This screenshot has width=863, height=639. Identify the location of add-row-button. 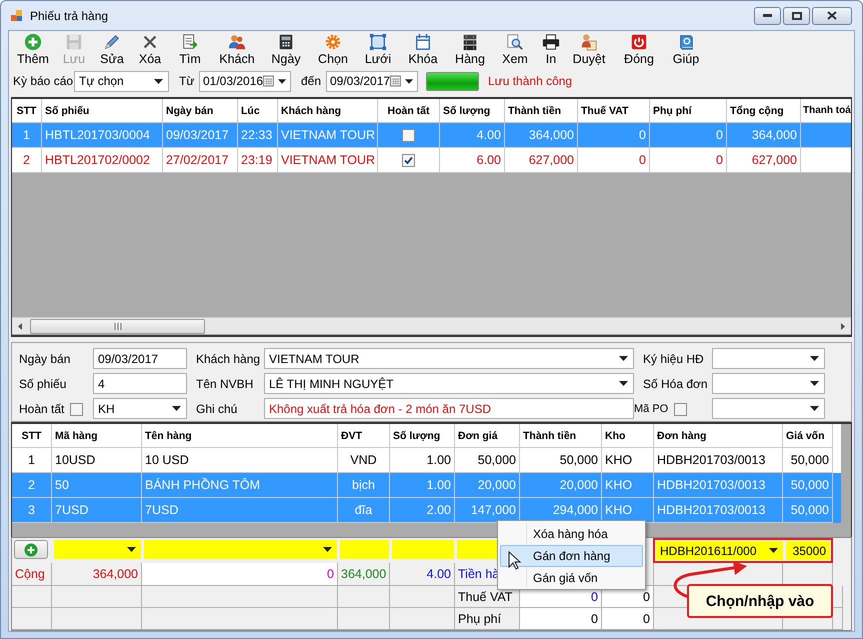
(31, 549).